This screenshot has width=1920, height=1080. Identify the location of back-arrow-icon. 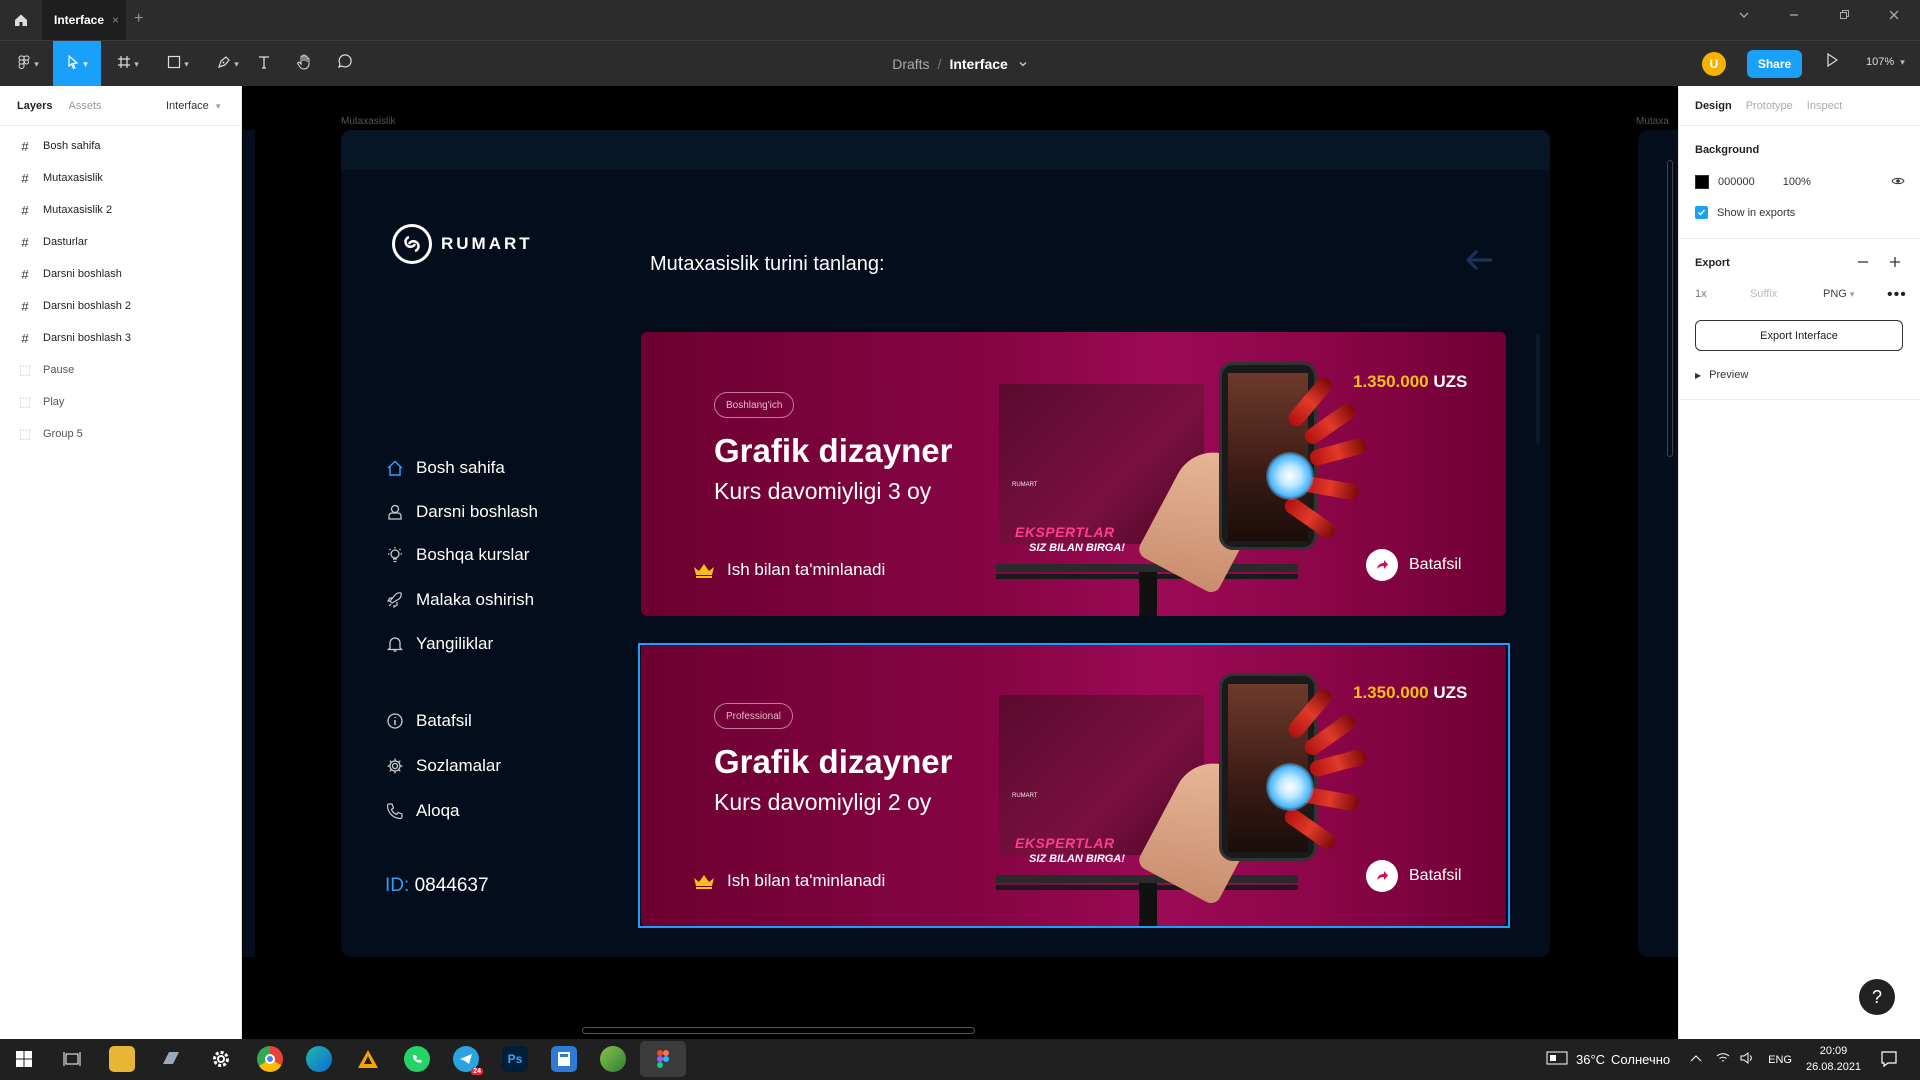
(1479, 263).